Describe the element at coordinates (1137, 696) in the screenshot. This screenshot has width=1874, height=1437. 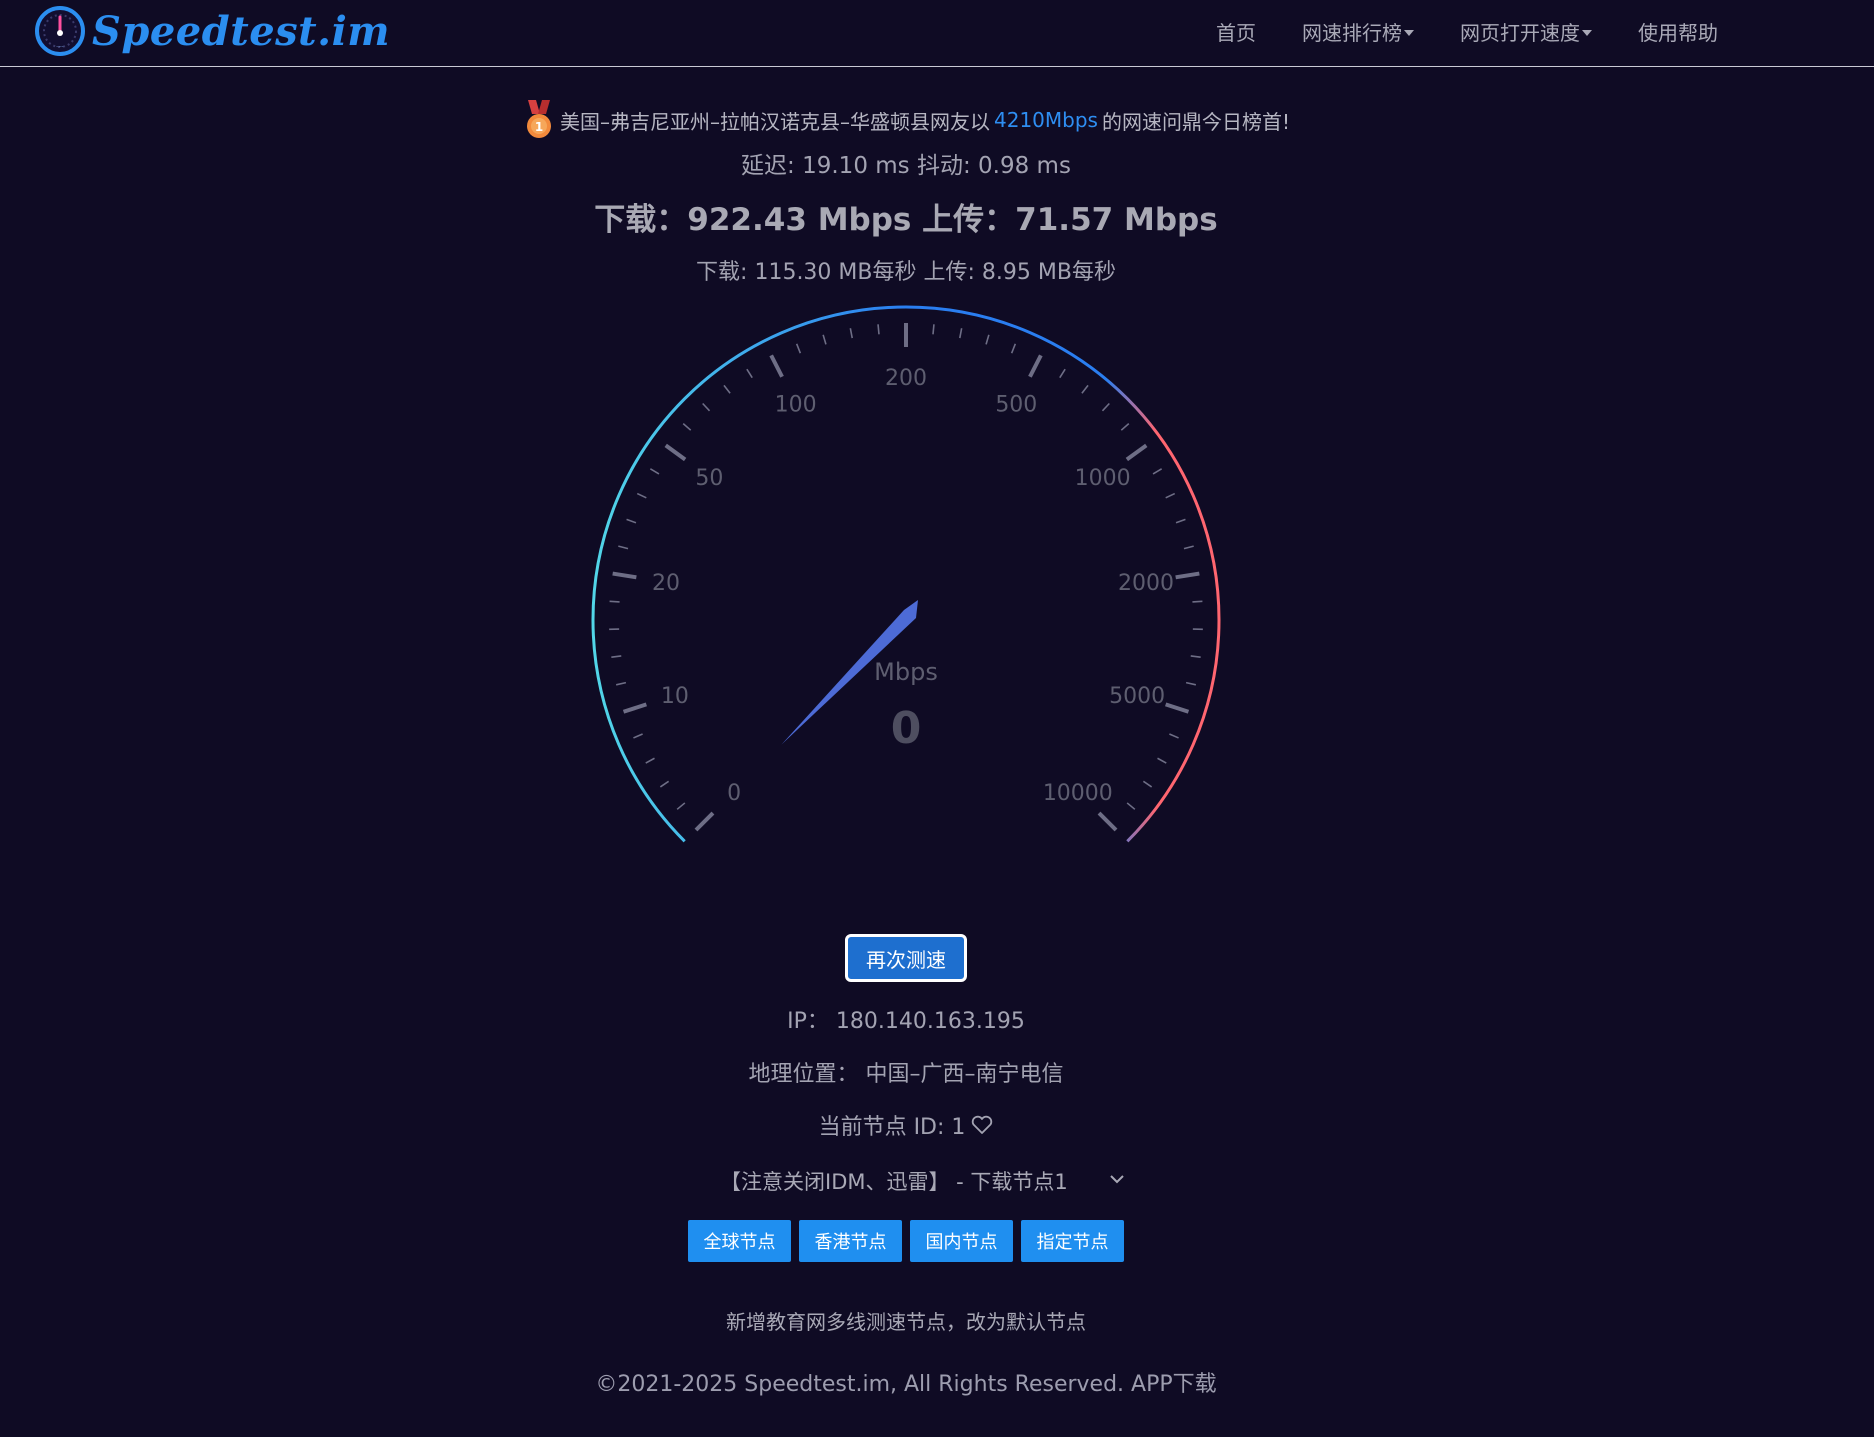
I see `gauge-scale-label: 5000` at that location.